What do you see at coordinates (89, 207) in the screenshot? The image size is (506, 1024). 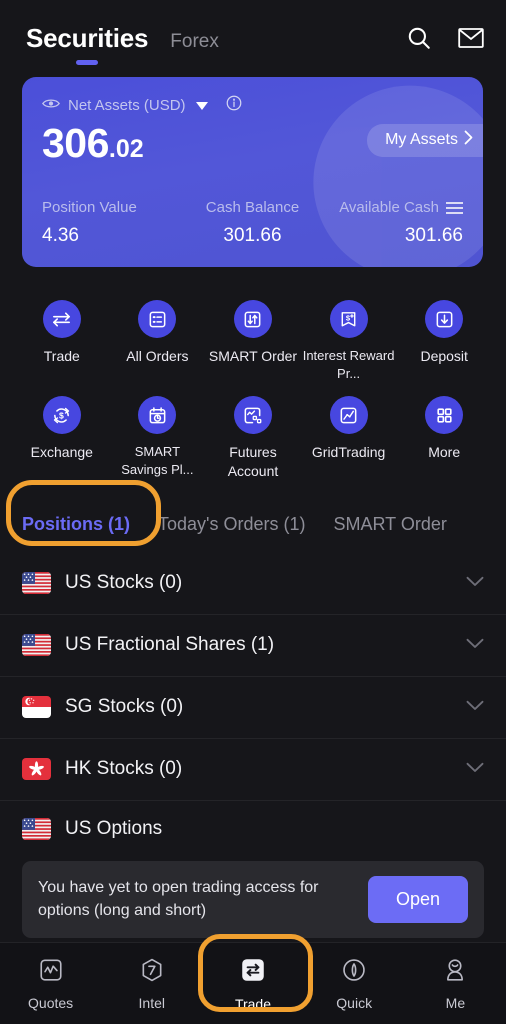 I see `stat-position-value-label: Position Value` at bounding box center [89, 207].